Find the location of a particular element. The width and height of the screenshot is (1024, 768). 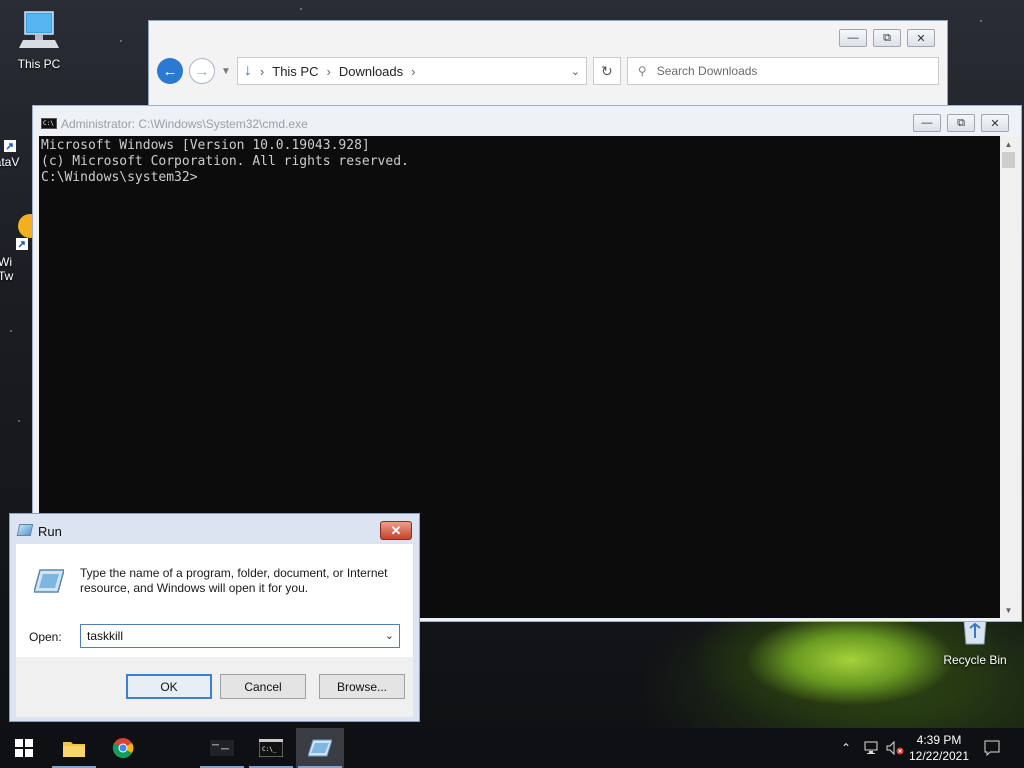

svg-text: C:\_ is located at coordinates (269, 749).